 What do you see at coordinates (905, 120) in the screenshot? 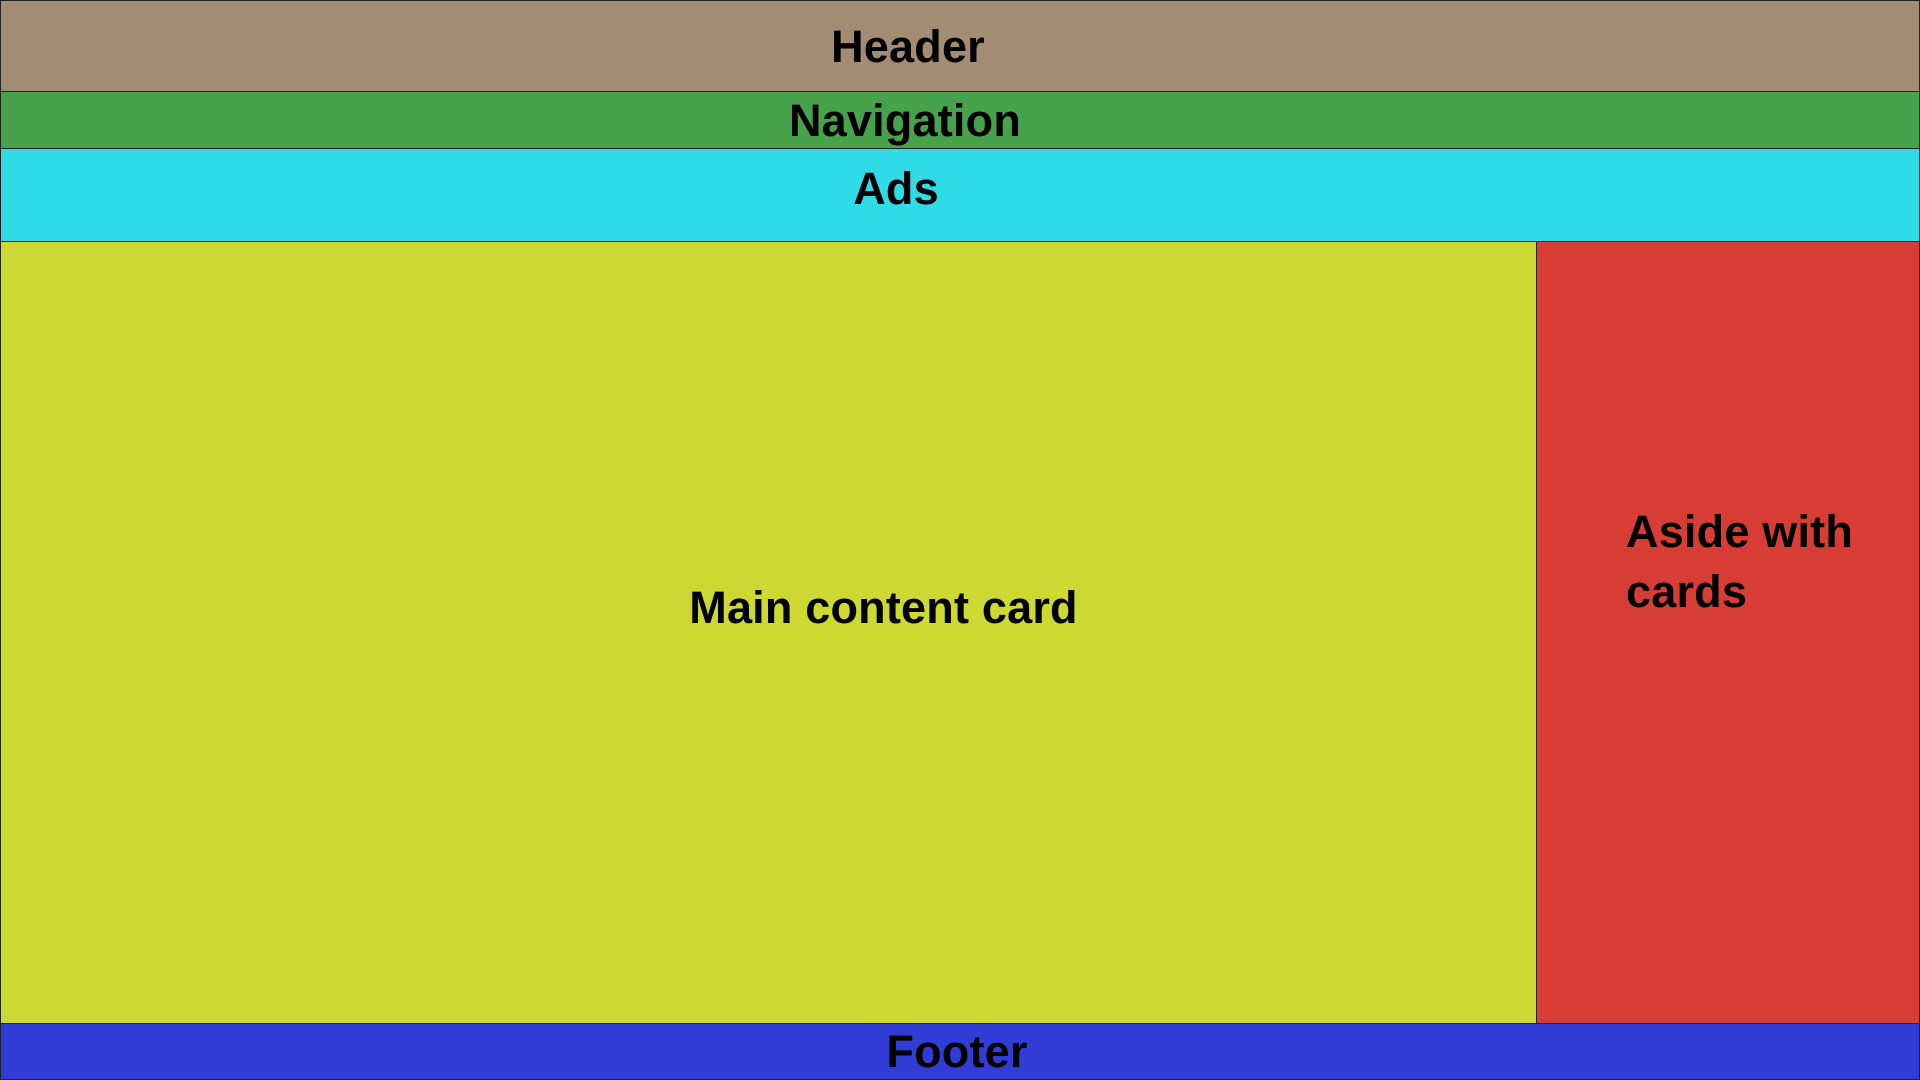
I see `navigation-label: Navigation` at bounding box center [905, 120].